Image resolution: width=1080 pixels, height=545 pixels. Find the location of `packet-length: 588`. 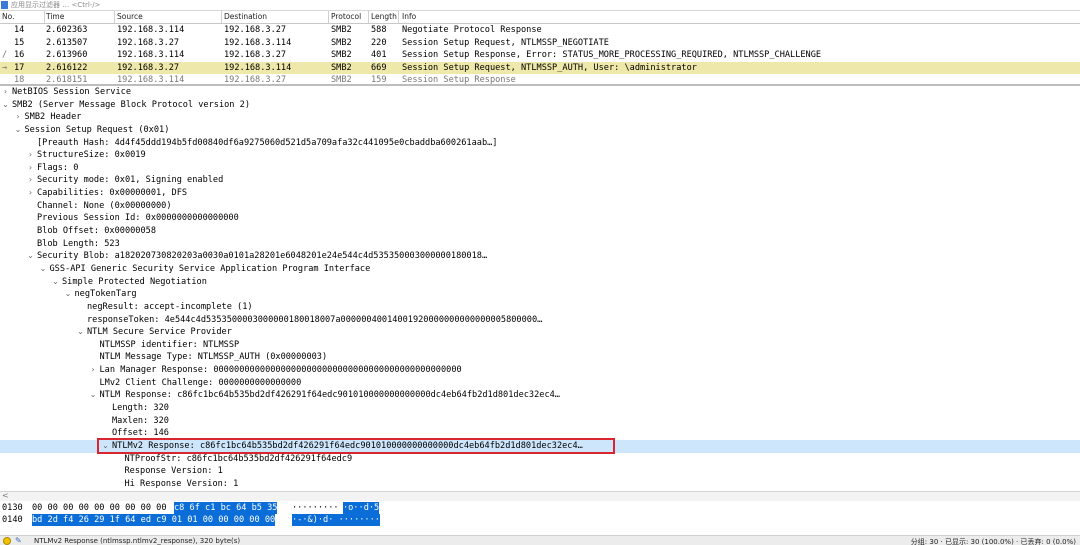

packet-length: 588 is located at coordinates (379, 30).